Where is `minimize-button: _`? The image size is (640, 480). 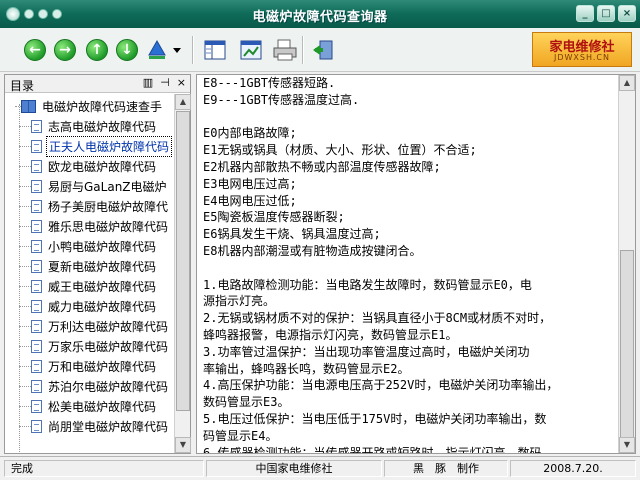
minimize-button: _ is located at coordinates (585, 13).